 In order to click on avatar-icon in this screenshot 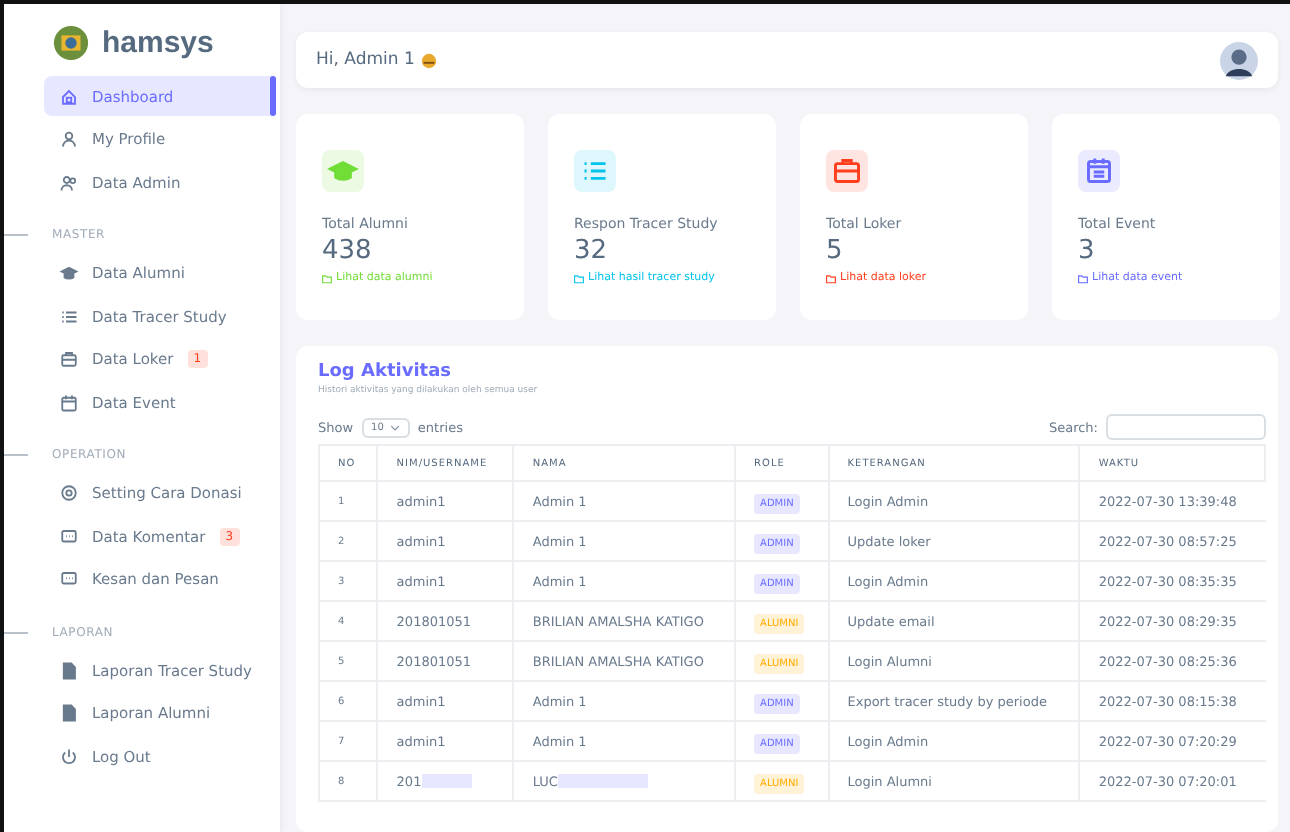, I will do `click(1239, 60)`.